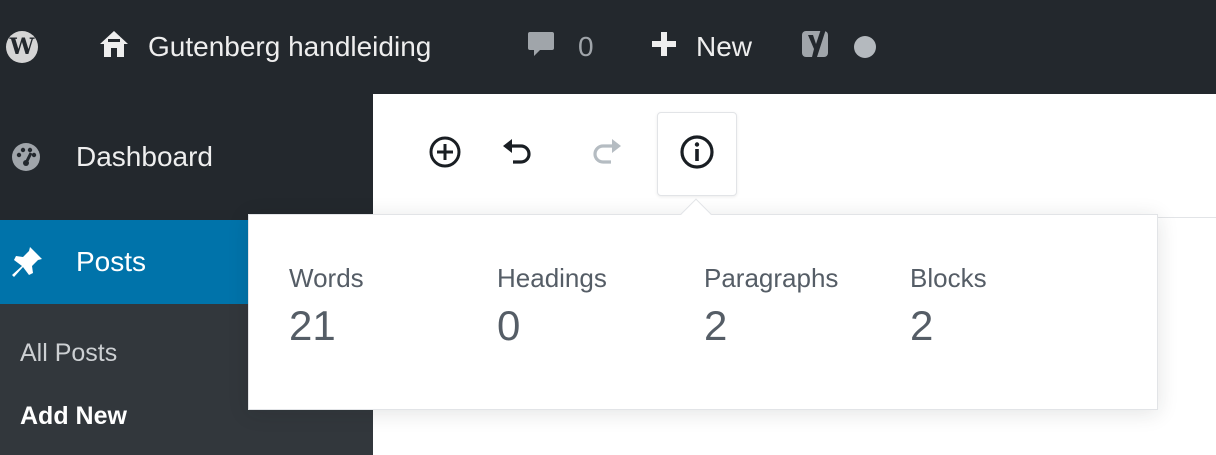 Image resolution: width=1216 pixels, height=455 pixels. What do you see at coordinates (922, 325) in the screenshot?
I see `stat-blocks-value: 2` at bounding box center [922, 325].